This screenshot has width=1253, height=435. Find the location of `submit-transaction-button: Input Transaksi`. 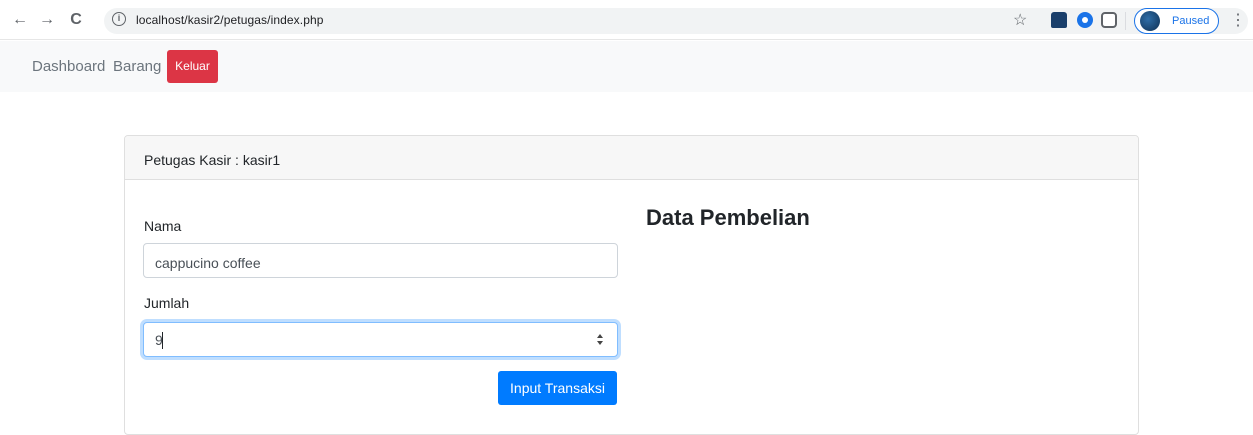

submit-transaction-button: Input Transaksi is located at coordinates (557, 388).